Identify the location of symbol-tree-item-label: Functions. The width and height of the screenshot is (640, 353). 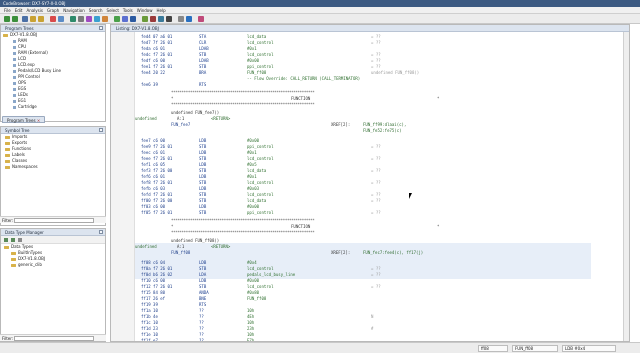
(22, 148).